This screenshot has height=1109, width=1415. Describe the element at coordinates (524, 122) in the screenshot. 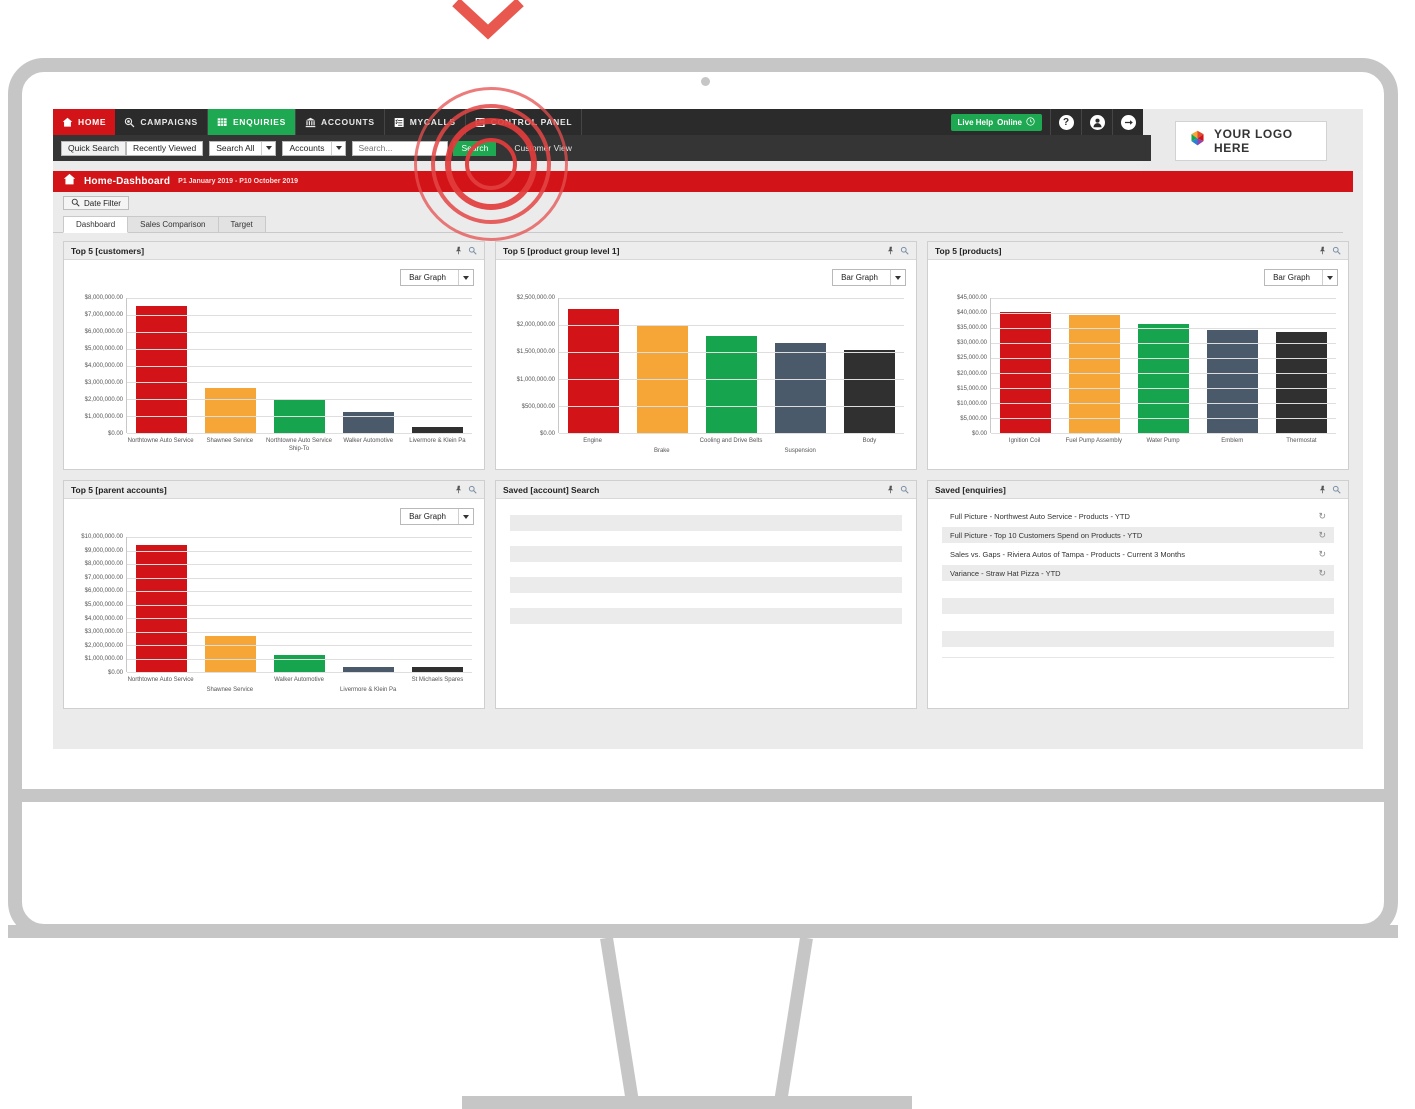

I see `nav-item-control-panel: CONTROL PANEL` at that location.